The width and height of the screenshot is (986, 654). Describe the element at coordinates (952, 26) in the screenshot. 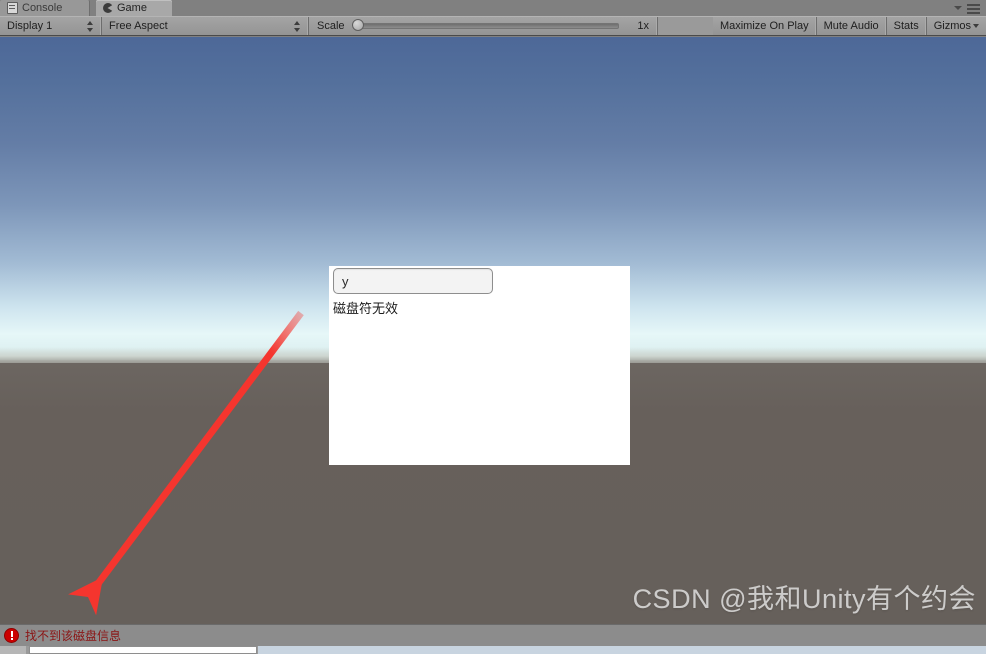

I see `gizmos-label: Gizmos` at that location.